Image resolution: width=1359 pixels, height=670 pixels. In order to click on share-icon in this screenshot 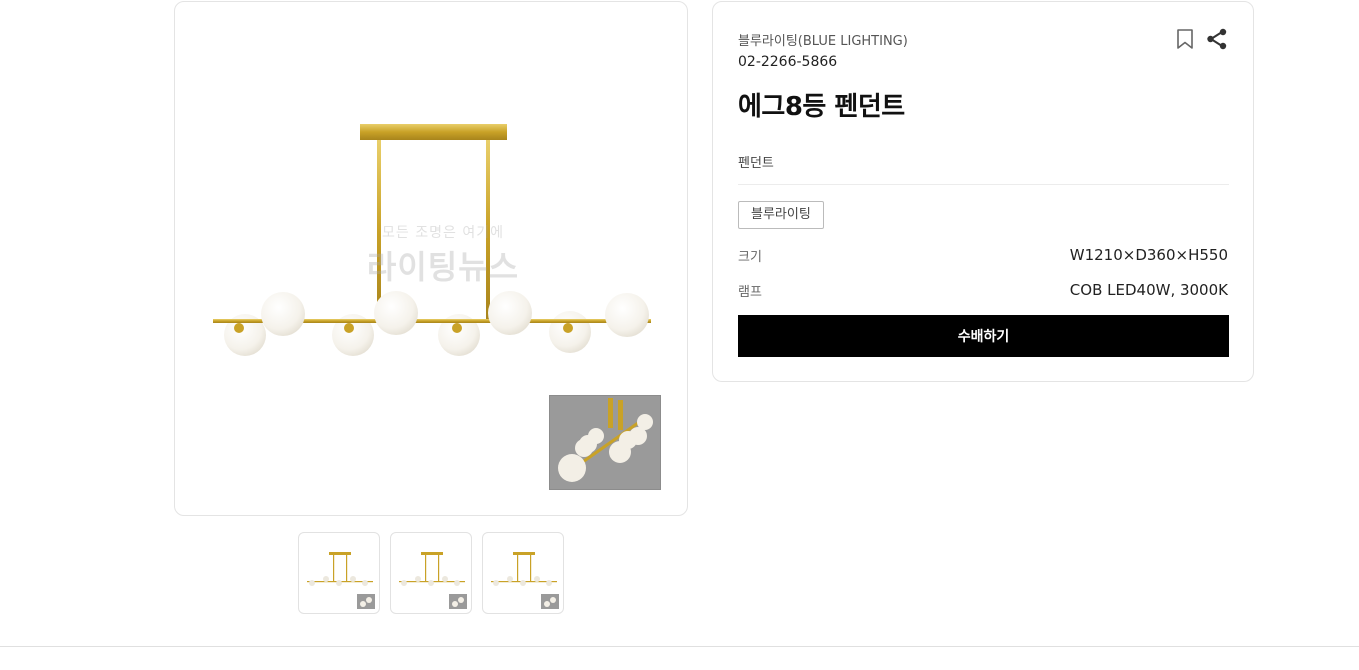, I will do `click(1217, 39)`.